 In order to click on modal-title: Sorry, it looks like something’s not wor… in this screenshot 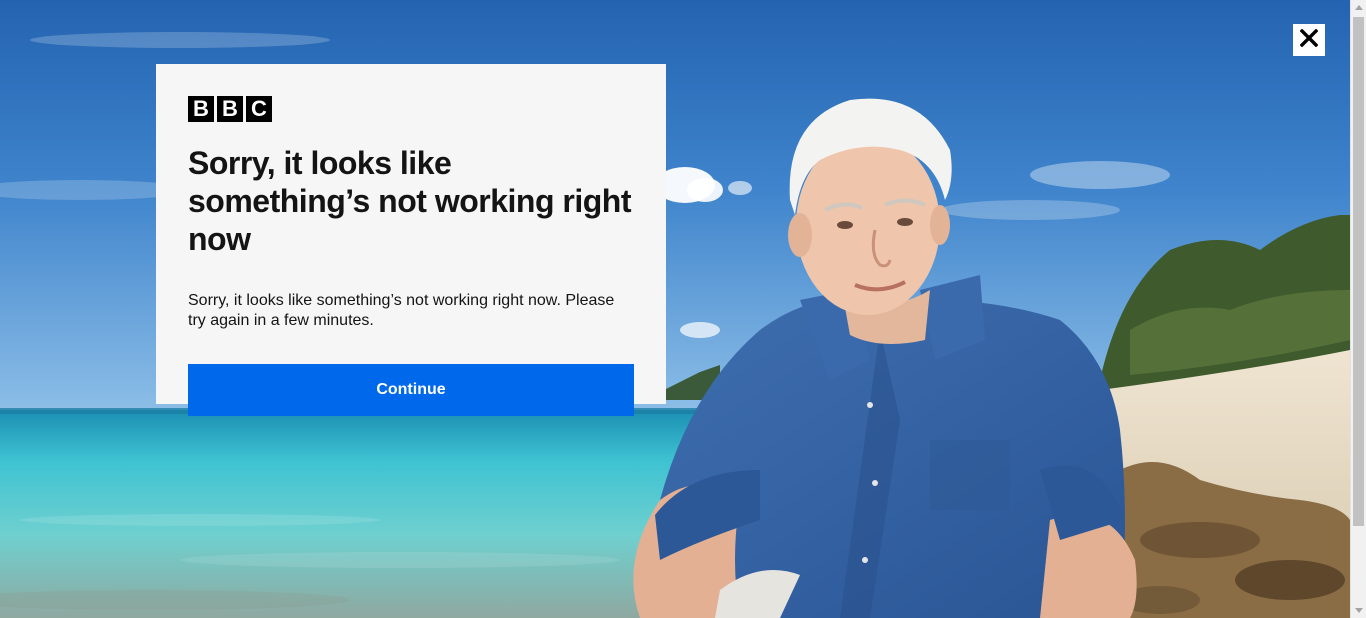, I will do `click(409, 201)`.